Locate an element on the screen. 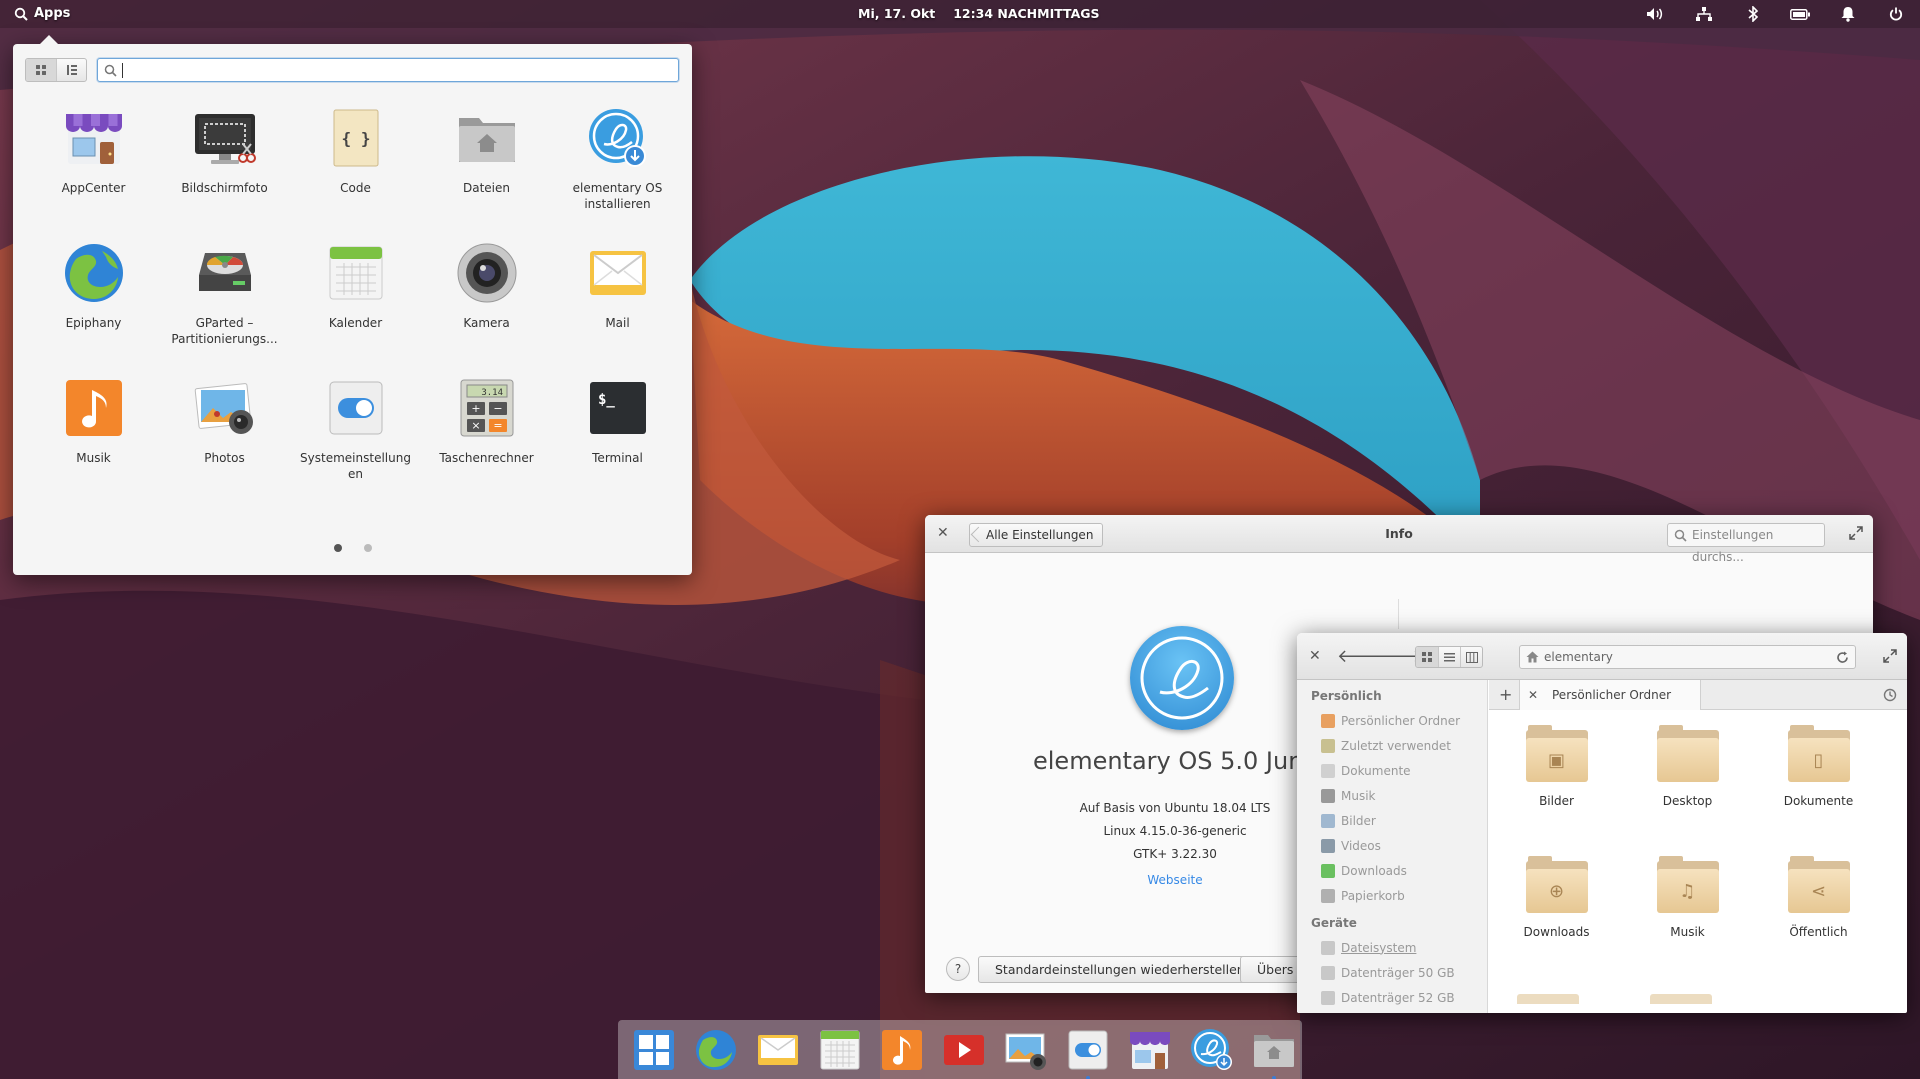 Image resolution: width=1920 pixels, height=1079 pixels. sidebar-device-item: Dateisystem is located at coordinates (1392, 947).